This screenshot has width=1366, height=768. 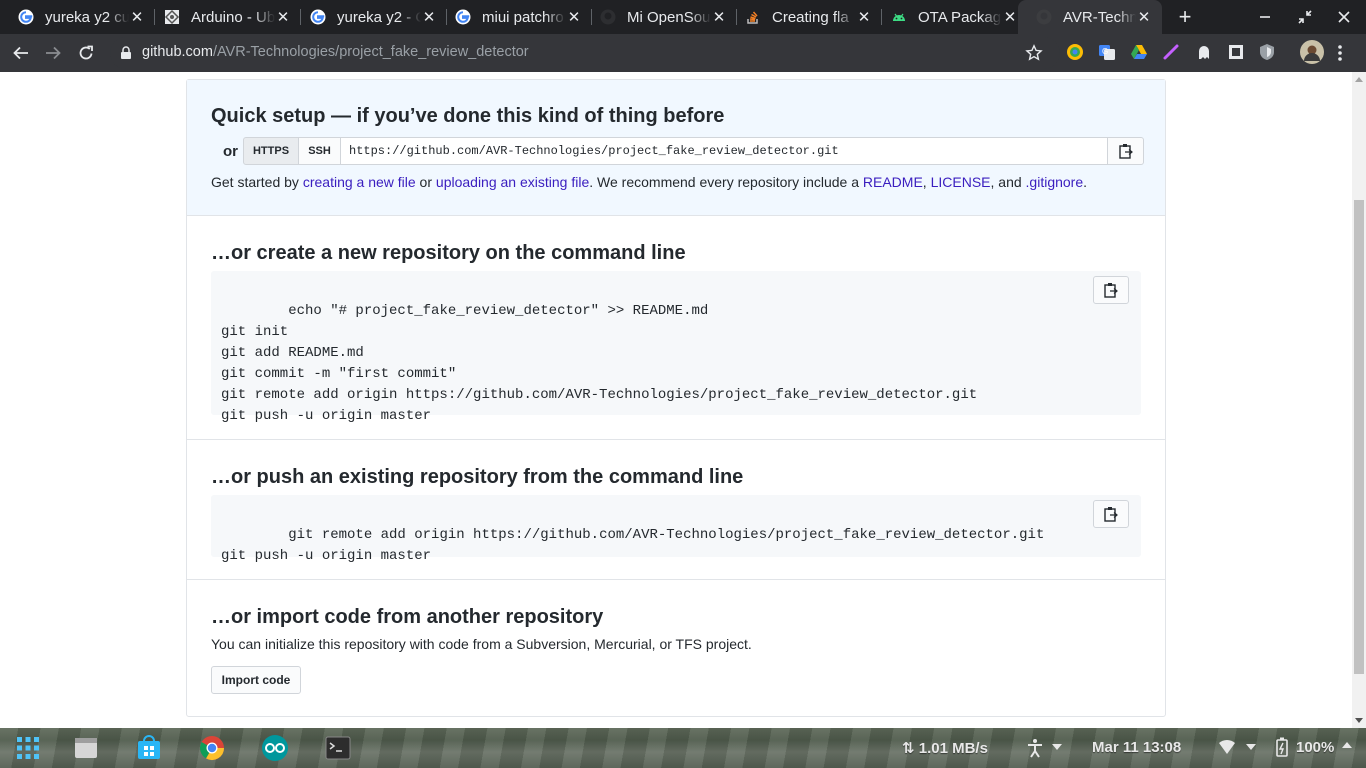 What do you see at coordinates (669, 17) in the screenshot?
I see `tab-title: Mi OpenSou` at bounding box center [669, 17].